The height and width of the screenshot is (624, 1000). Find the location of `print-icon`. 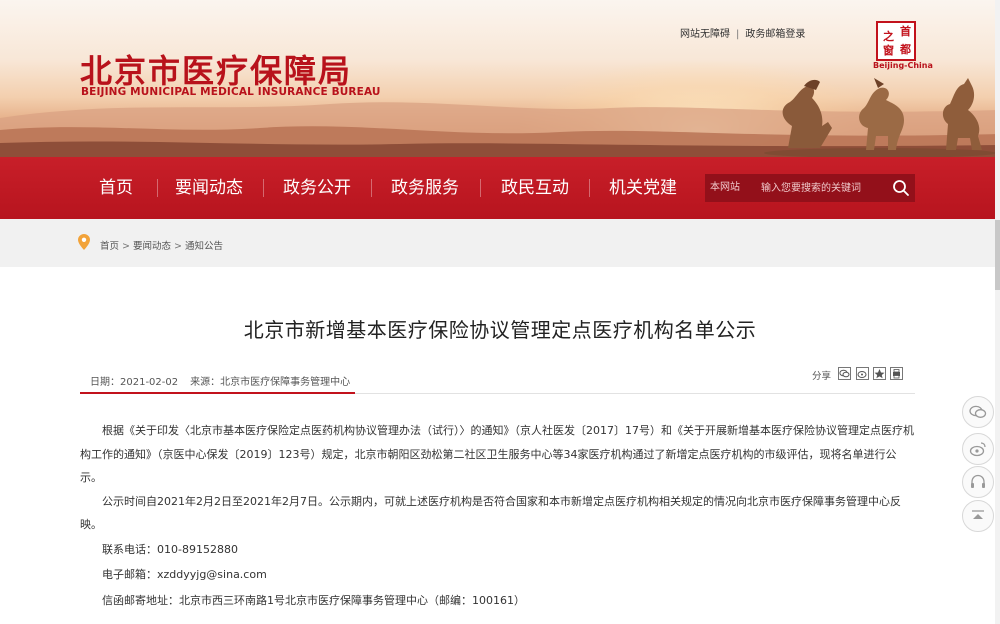

print-icon is located at coordinates (896, 373).